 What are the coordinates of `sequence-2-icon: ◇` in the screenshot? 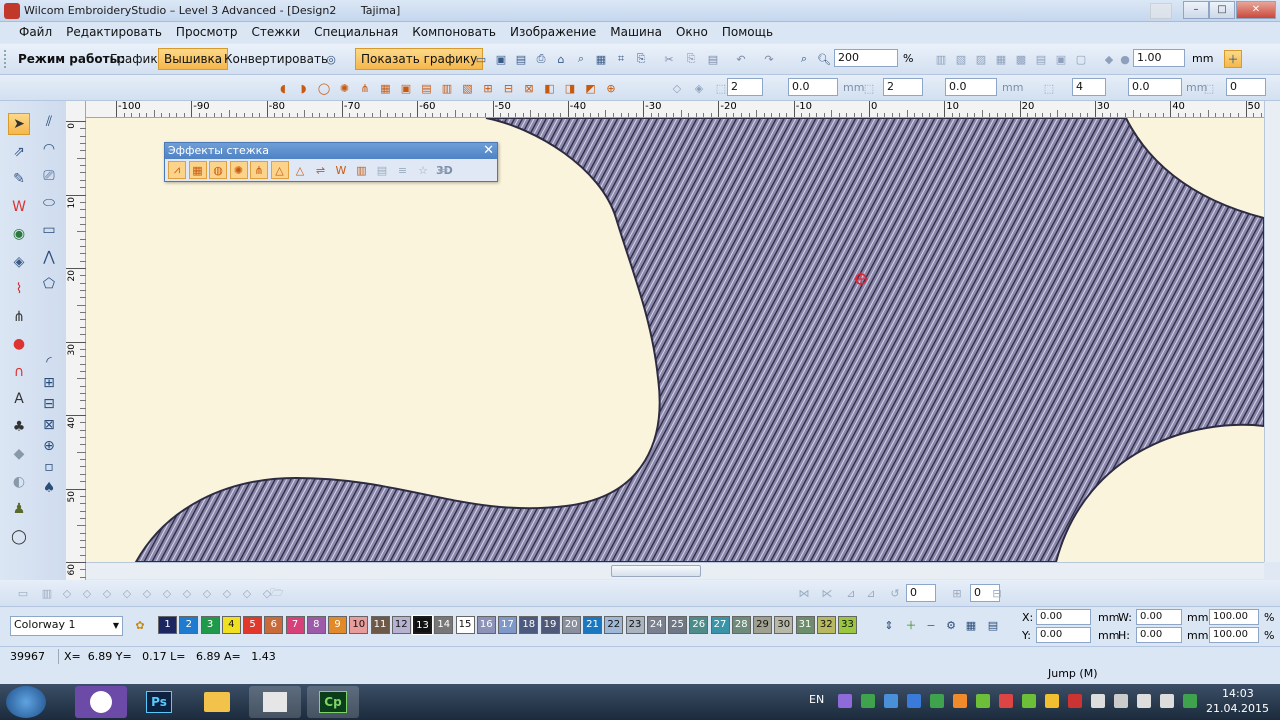 It's located at (67, 593).